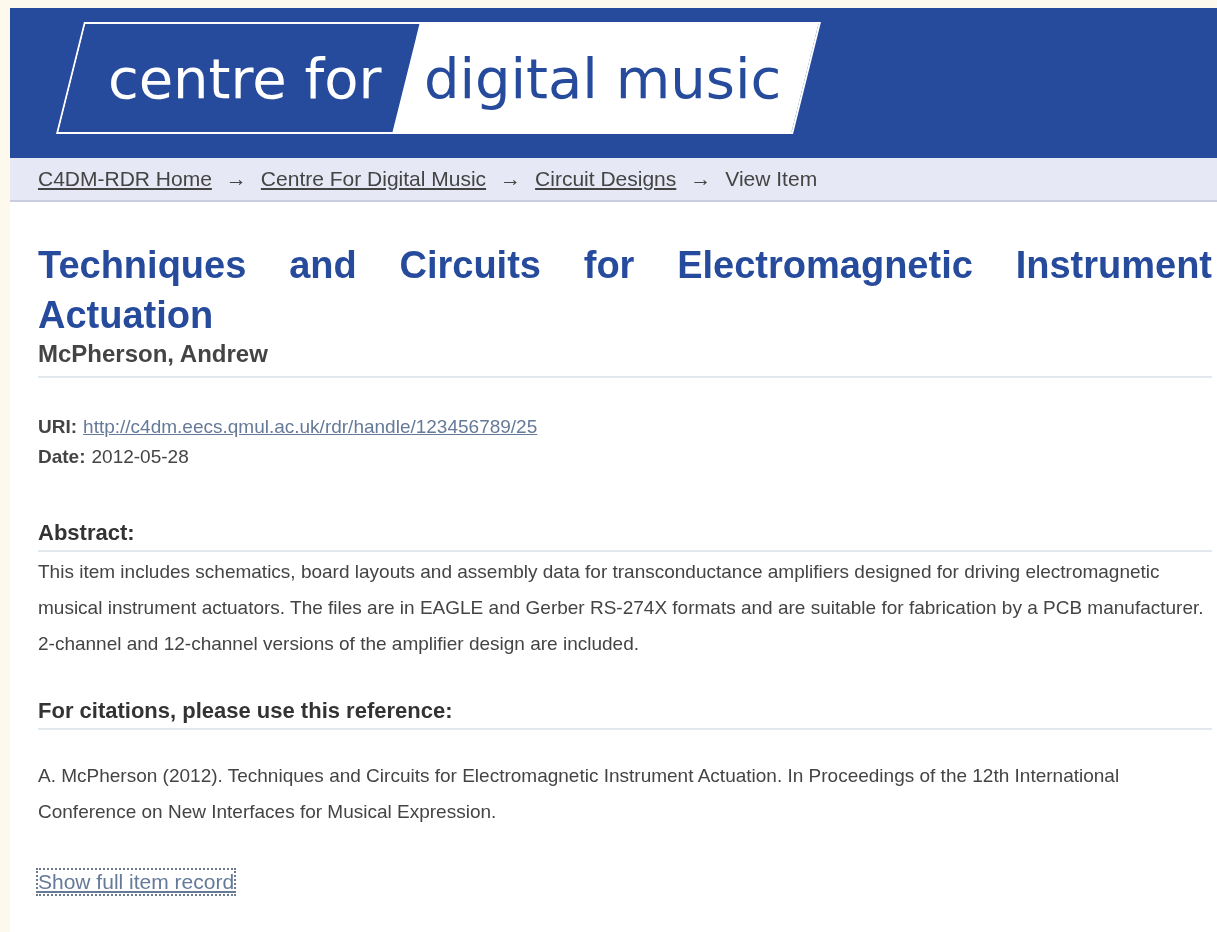 Image resolution: width=1217 pixels, height=932 pixels. I want to click on breadcrumb-current: View Item, so click(771, 179).